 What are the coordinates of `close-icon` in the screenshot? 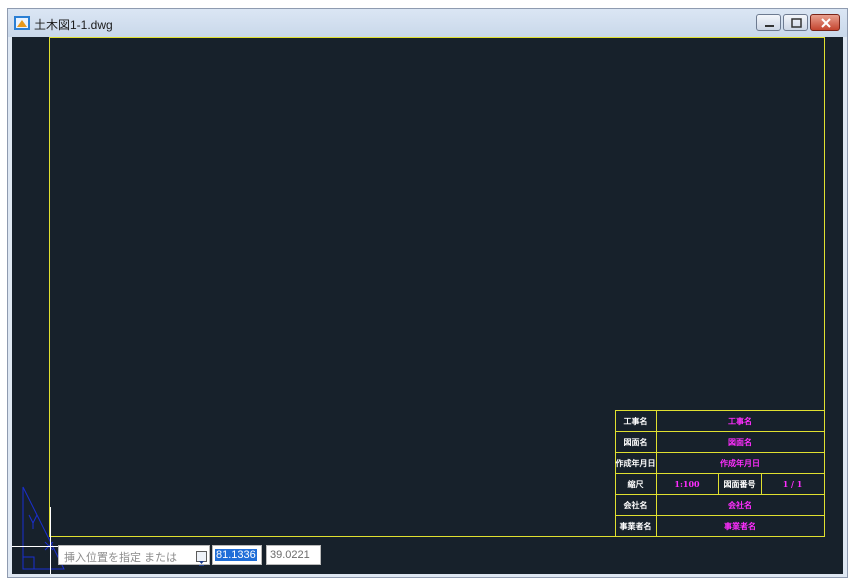 It's located at (826, 23).